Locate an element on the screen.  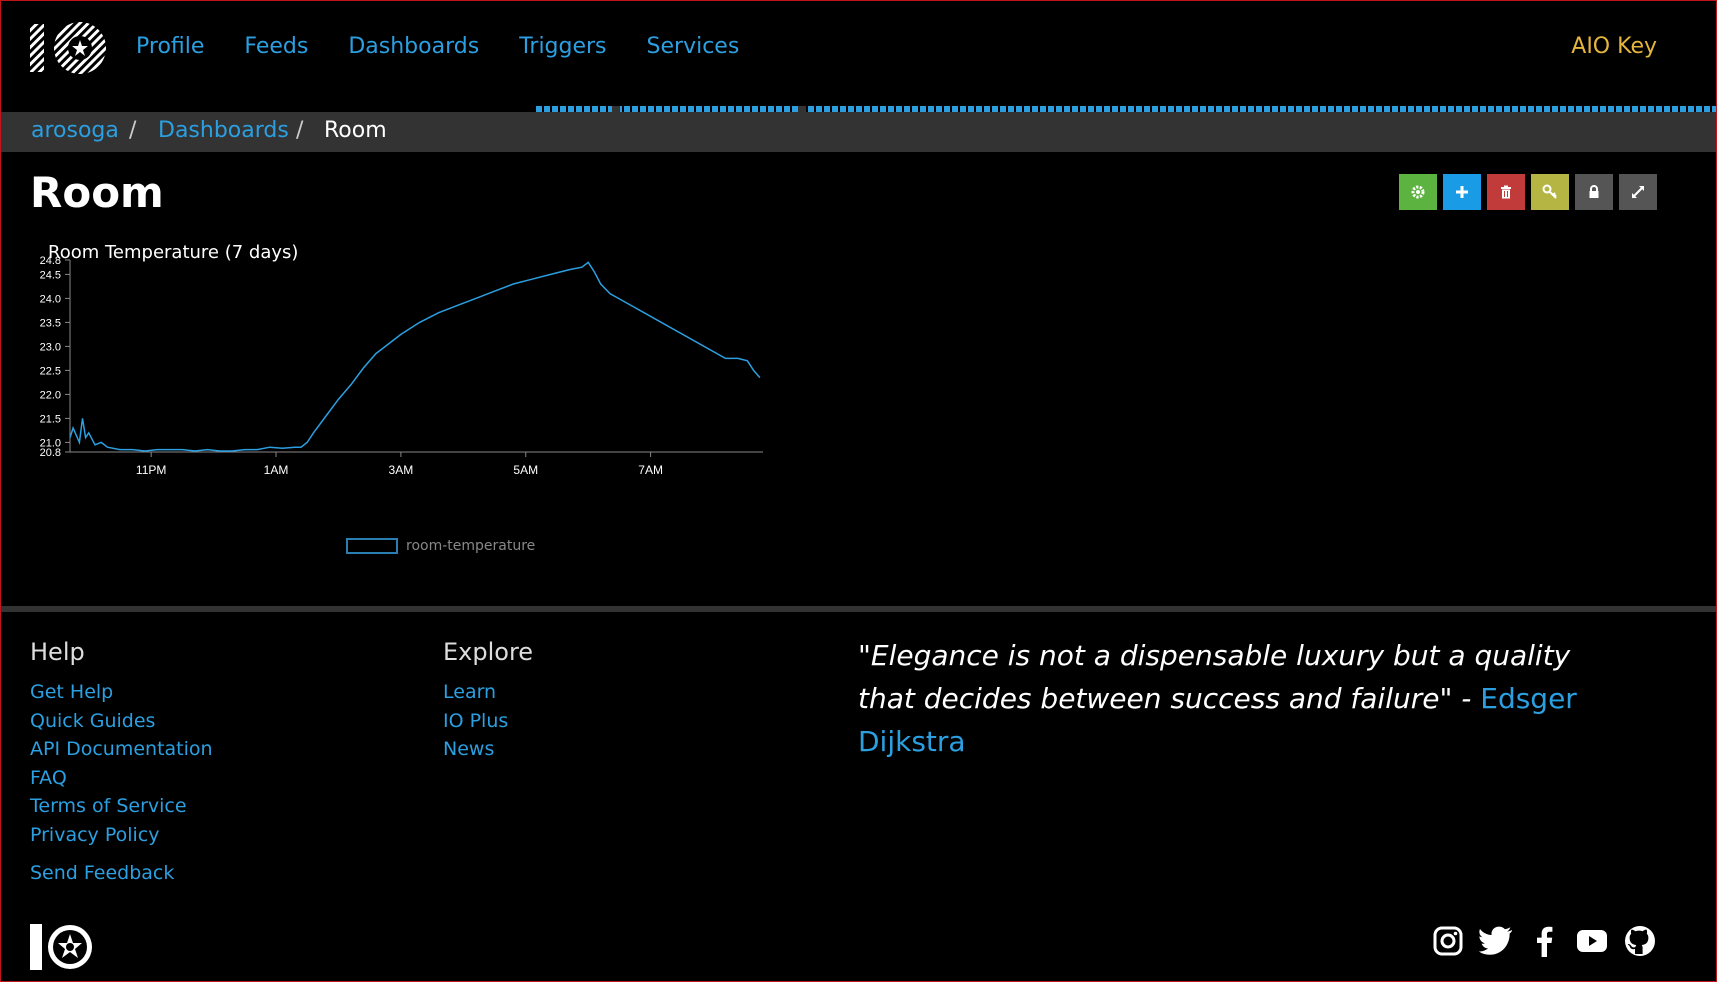
send-feedback-link: Send Feedback is located at coordinates (121, 873).